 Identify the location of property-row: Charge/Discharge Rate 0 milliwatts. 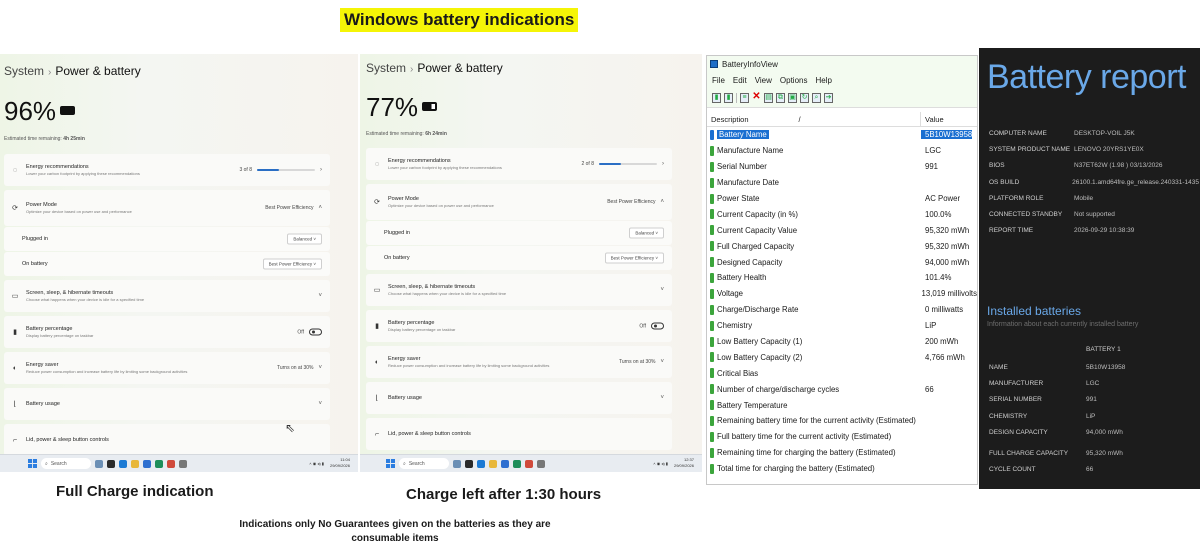
(842, 310).